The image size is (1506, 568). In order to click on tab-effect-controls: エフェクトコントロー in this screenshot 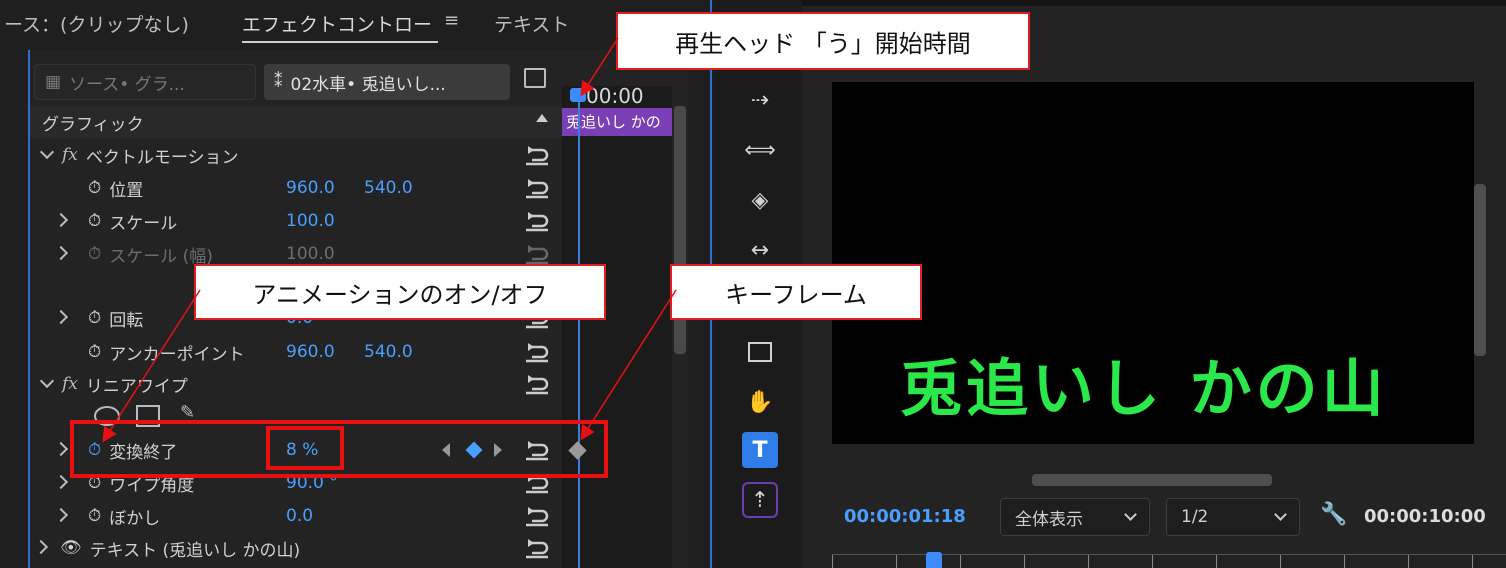, I will do `click(340, 26)`.